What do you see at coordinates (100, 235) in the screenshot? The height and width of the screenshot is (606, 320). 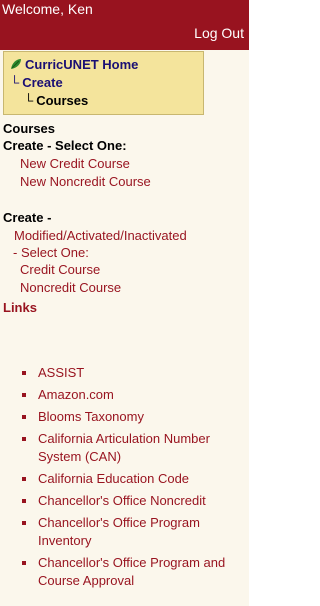 I see `modified-activated-inactivated-label: Modified/Activated/Inactivated` at bounding box center [100, 235].